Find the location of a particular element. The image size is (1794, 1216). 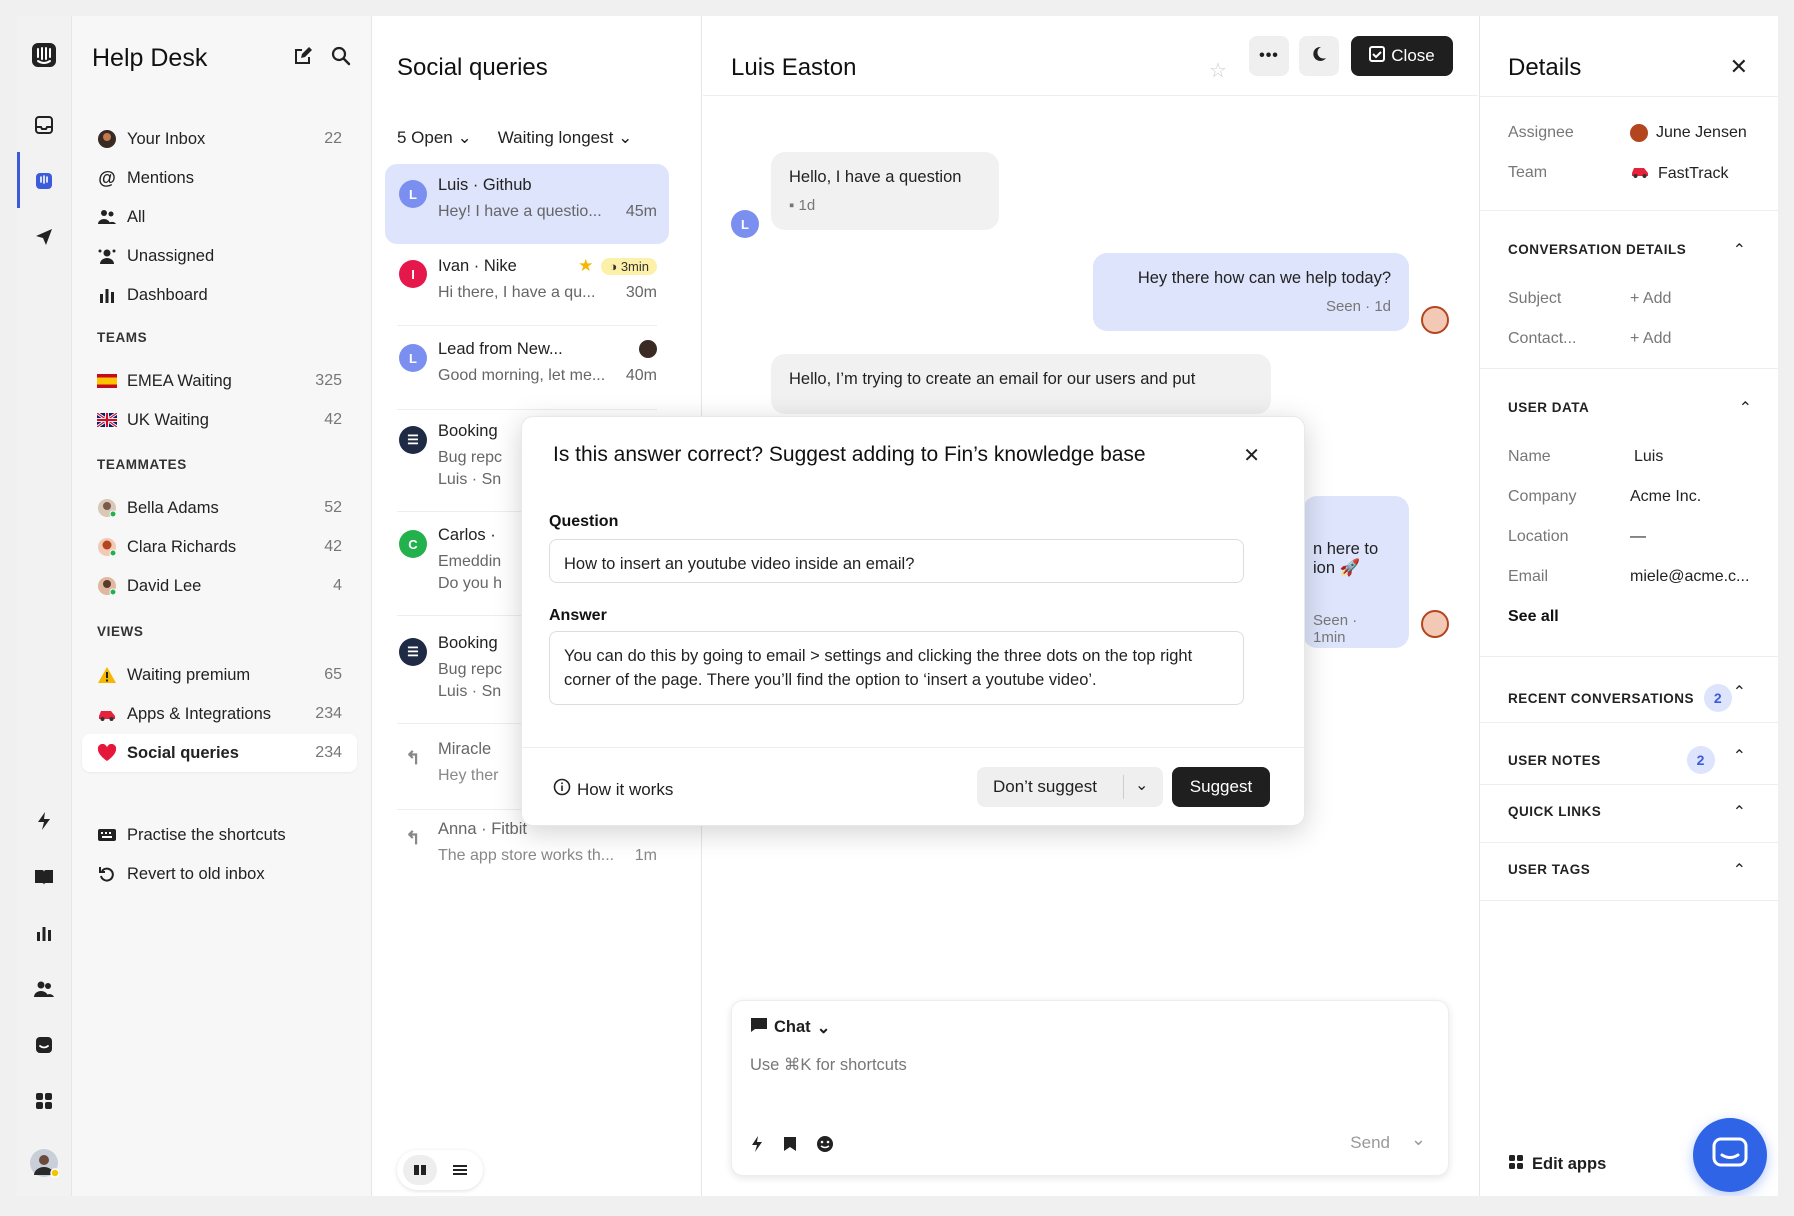

nav-title: Help Desk is located at coordinates (150, 58).